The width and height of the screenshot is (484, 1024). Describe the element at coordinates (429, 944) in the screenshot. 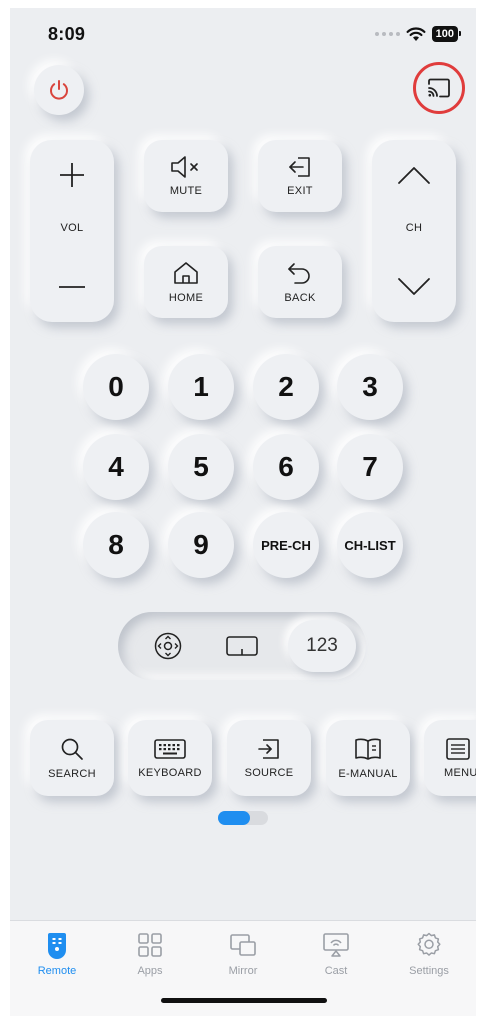

I see `gear-icon` at that location.